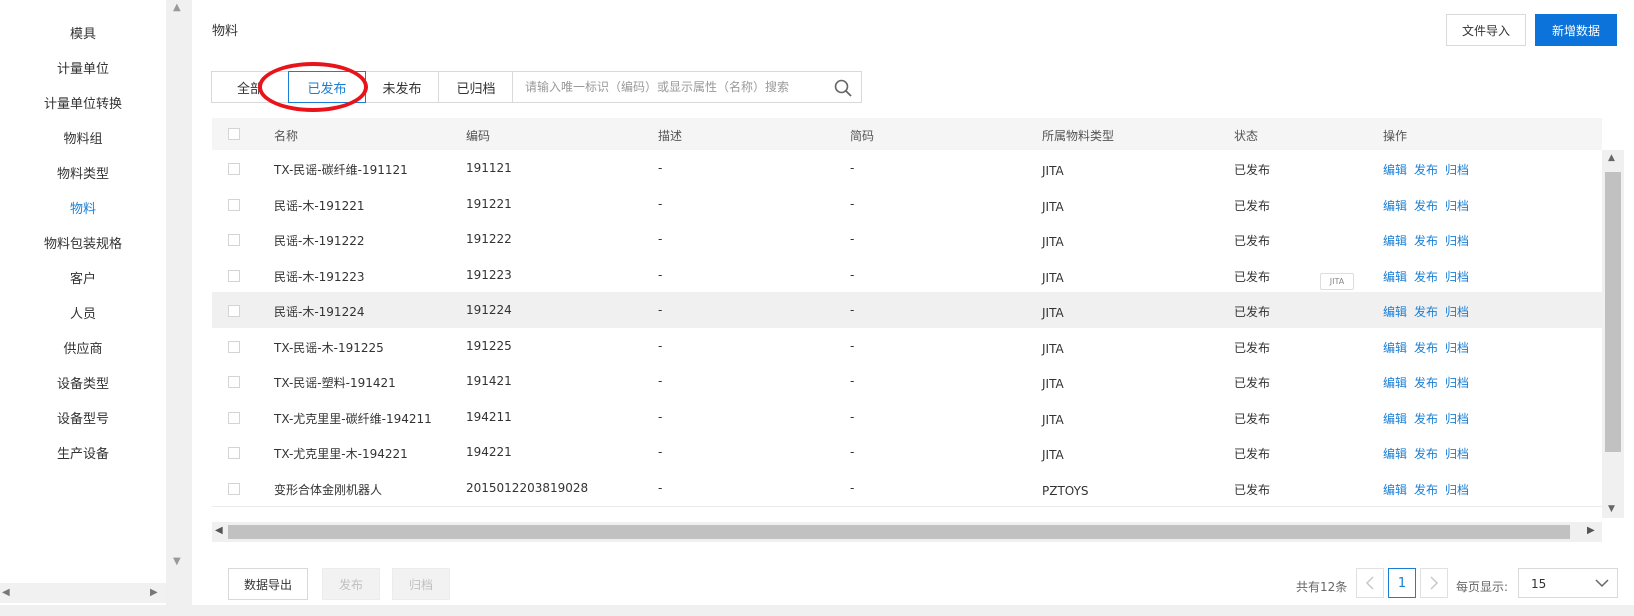 Image resolution: width=1634 pixels, height=616 pixels. I want to click on sidebar-item-mold: 模具, so click(83, 32).